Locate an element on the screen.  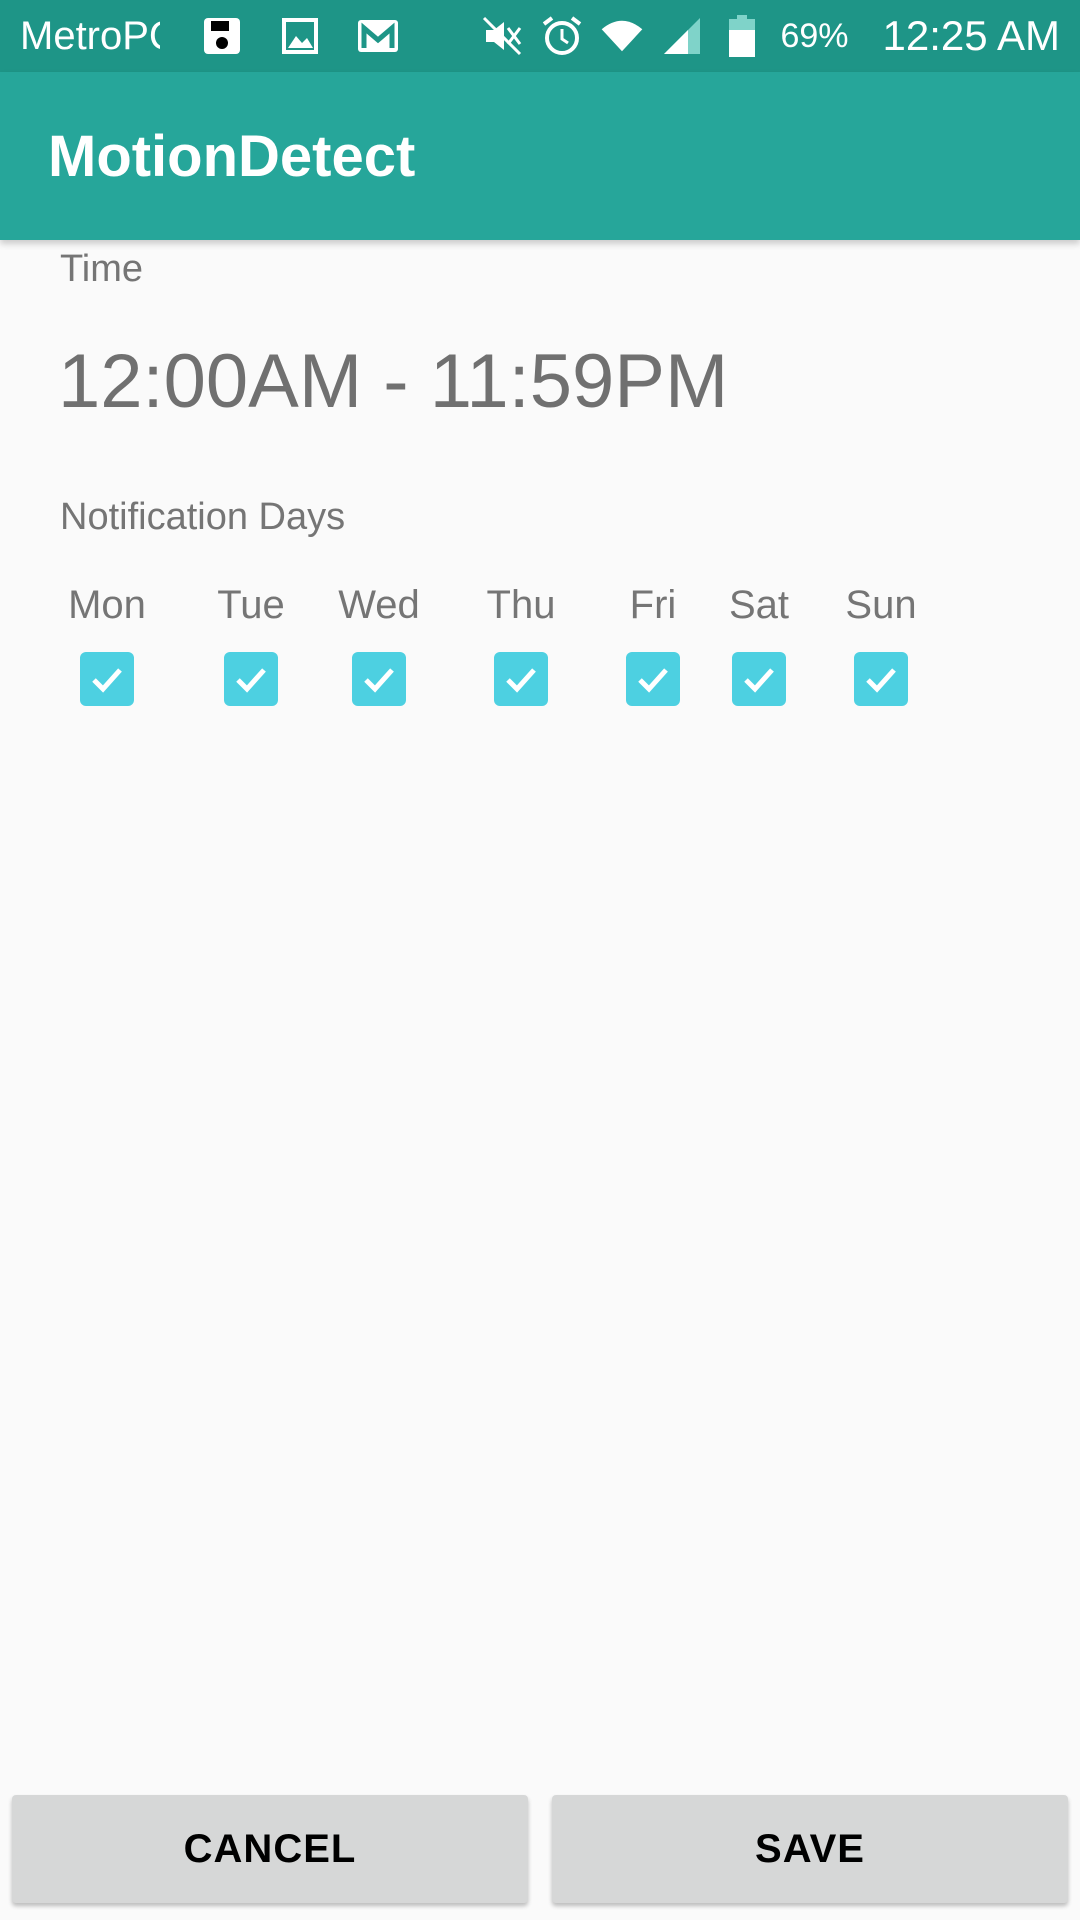
checkbox-tue is located at coordinates (251, 679).